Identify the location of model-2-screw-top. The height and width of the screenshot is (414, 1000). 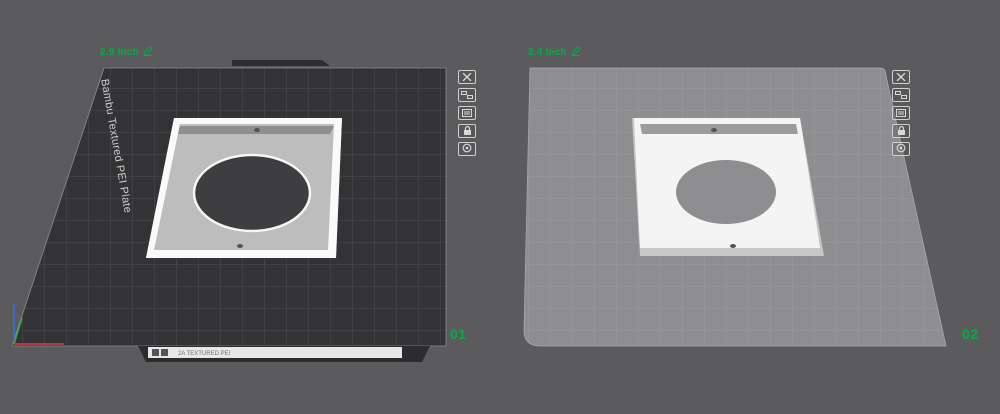
(714, 130).